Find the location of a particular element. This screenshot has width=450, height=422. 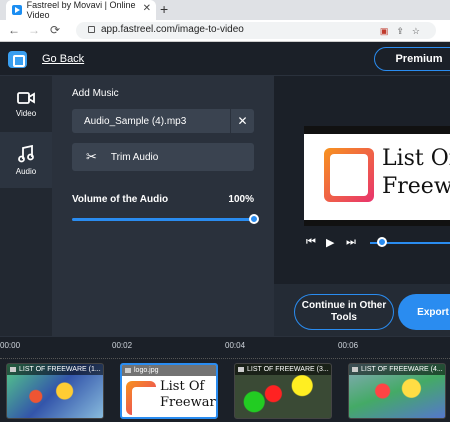

preview-frame: List Of Freeware is located at coordinates (377, 176).